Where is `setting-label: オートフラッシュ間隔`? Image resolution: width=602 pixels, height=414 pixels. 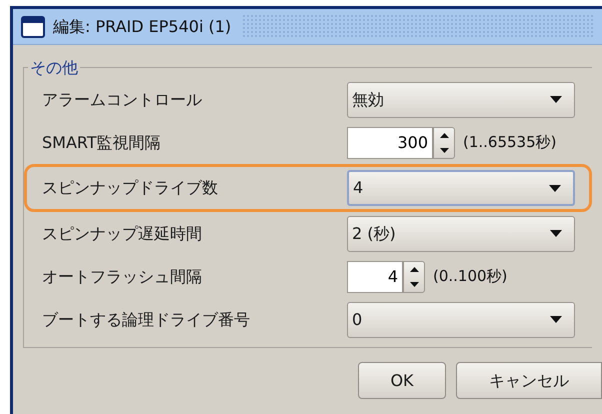 setting-label: オートフラッシュ間隔 is located at coordinates (122, 277).